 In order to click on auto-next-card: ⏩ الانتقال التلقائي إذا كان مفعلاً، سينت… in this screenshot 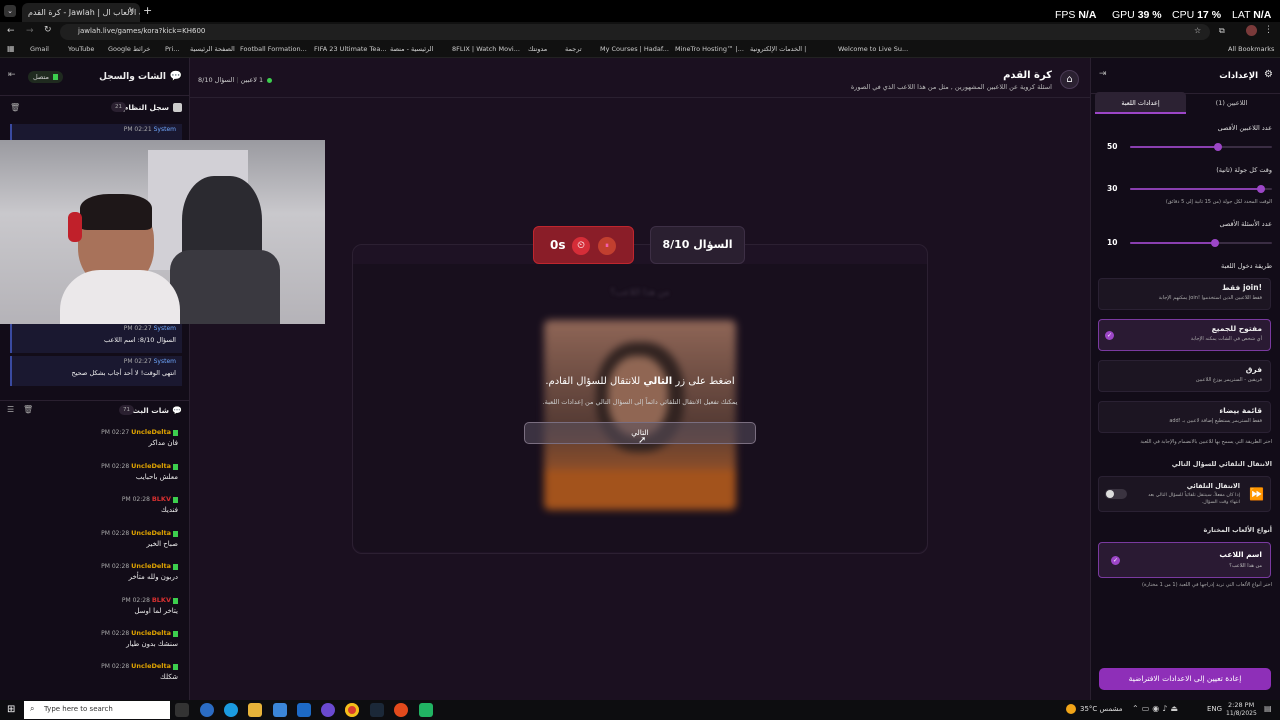, I will do `click(1184, 494)`.